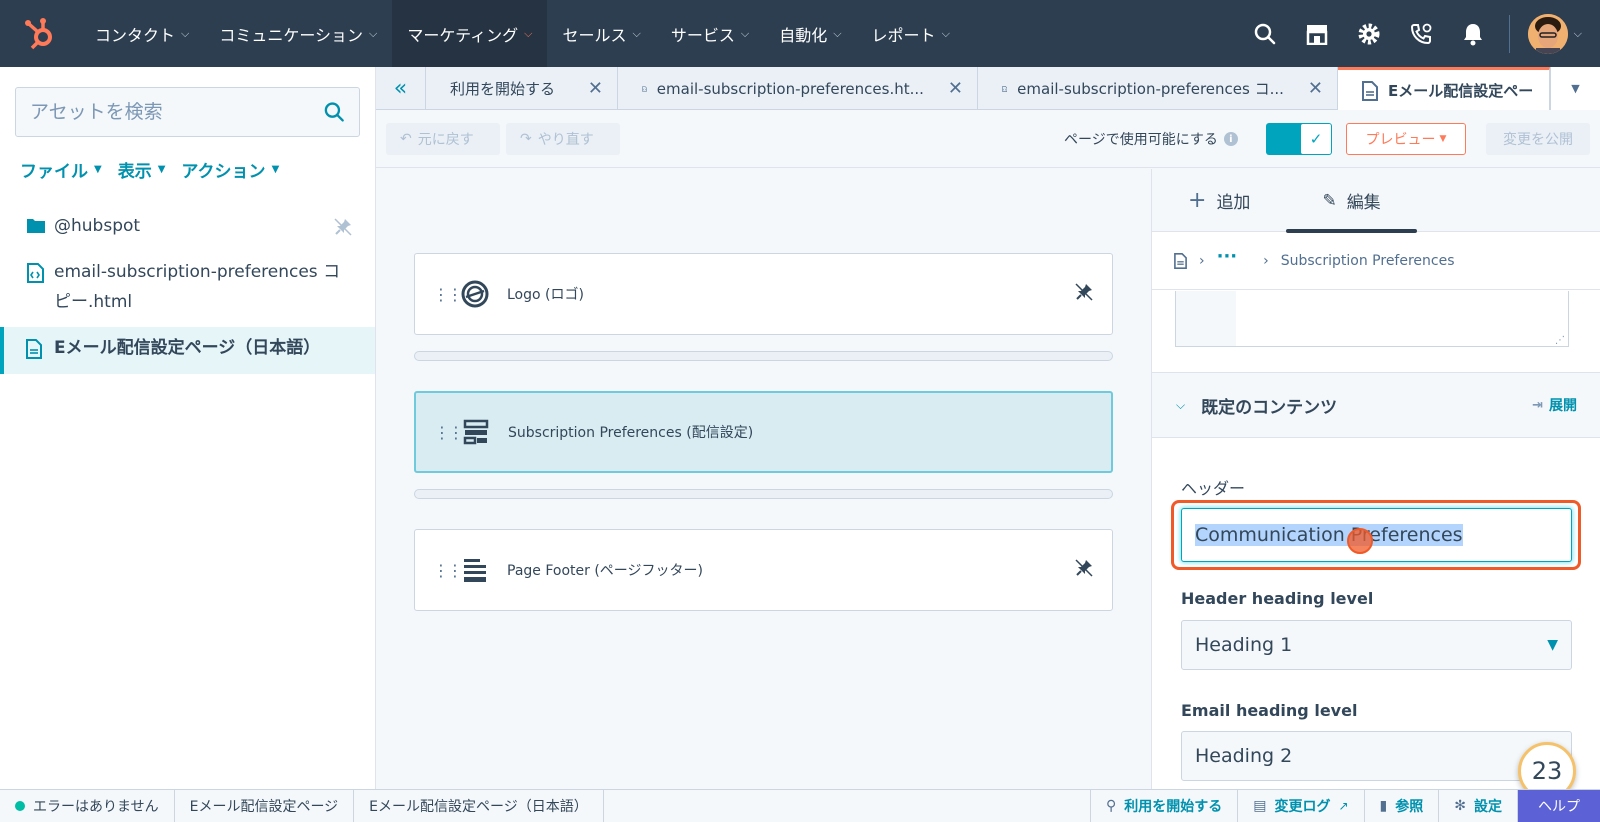  Describe the element at coordinates (1444, 89) in the screenshot. I see `tab-email-preferences-page: Eメール配信設定ペー` at that location.